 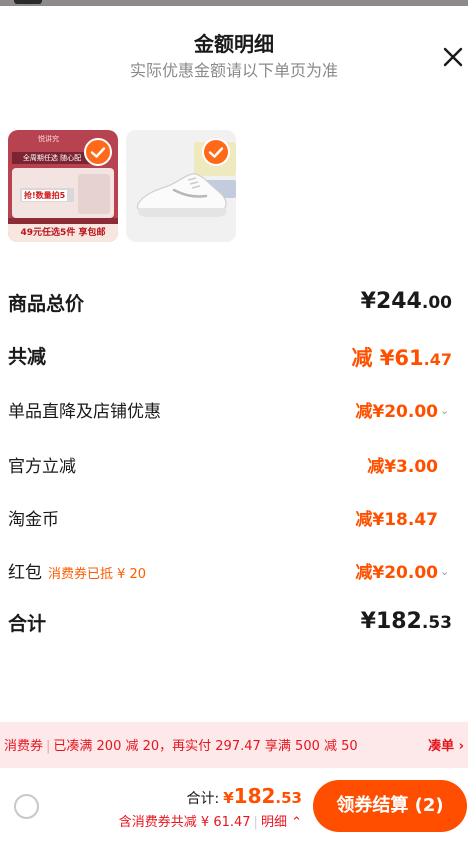 I want to click on discount-value: 减¥3.00, so click(x=402, y=464).